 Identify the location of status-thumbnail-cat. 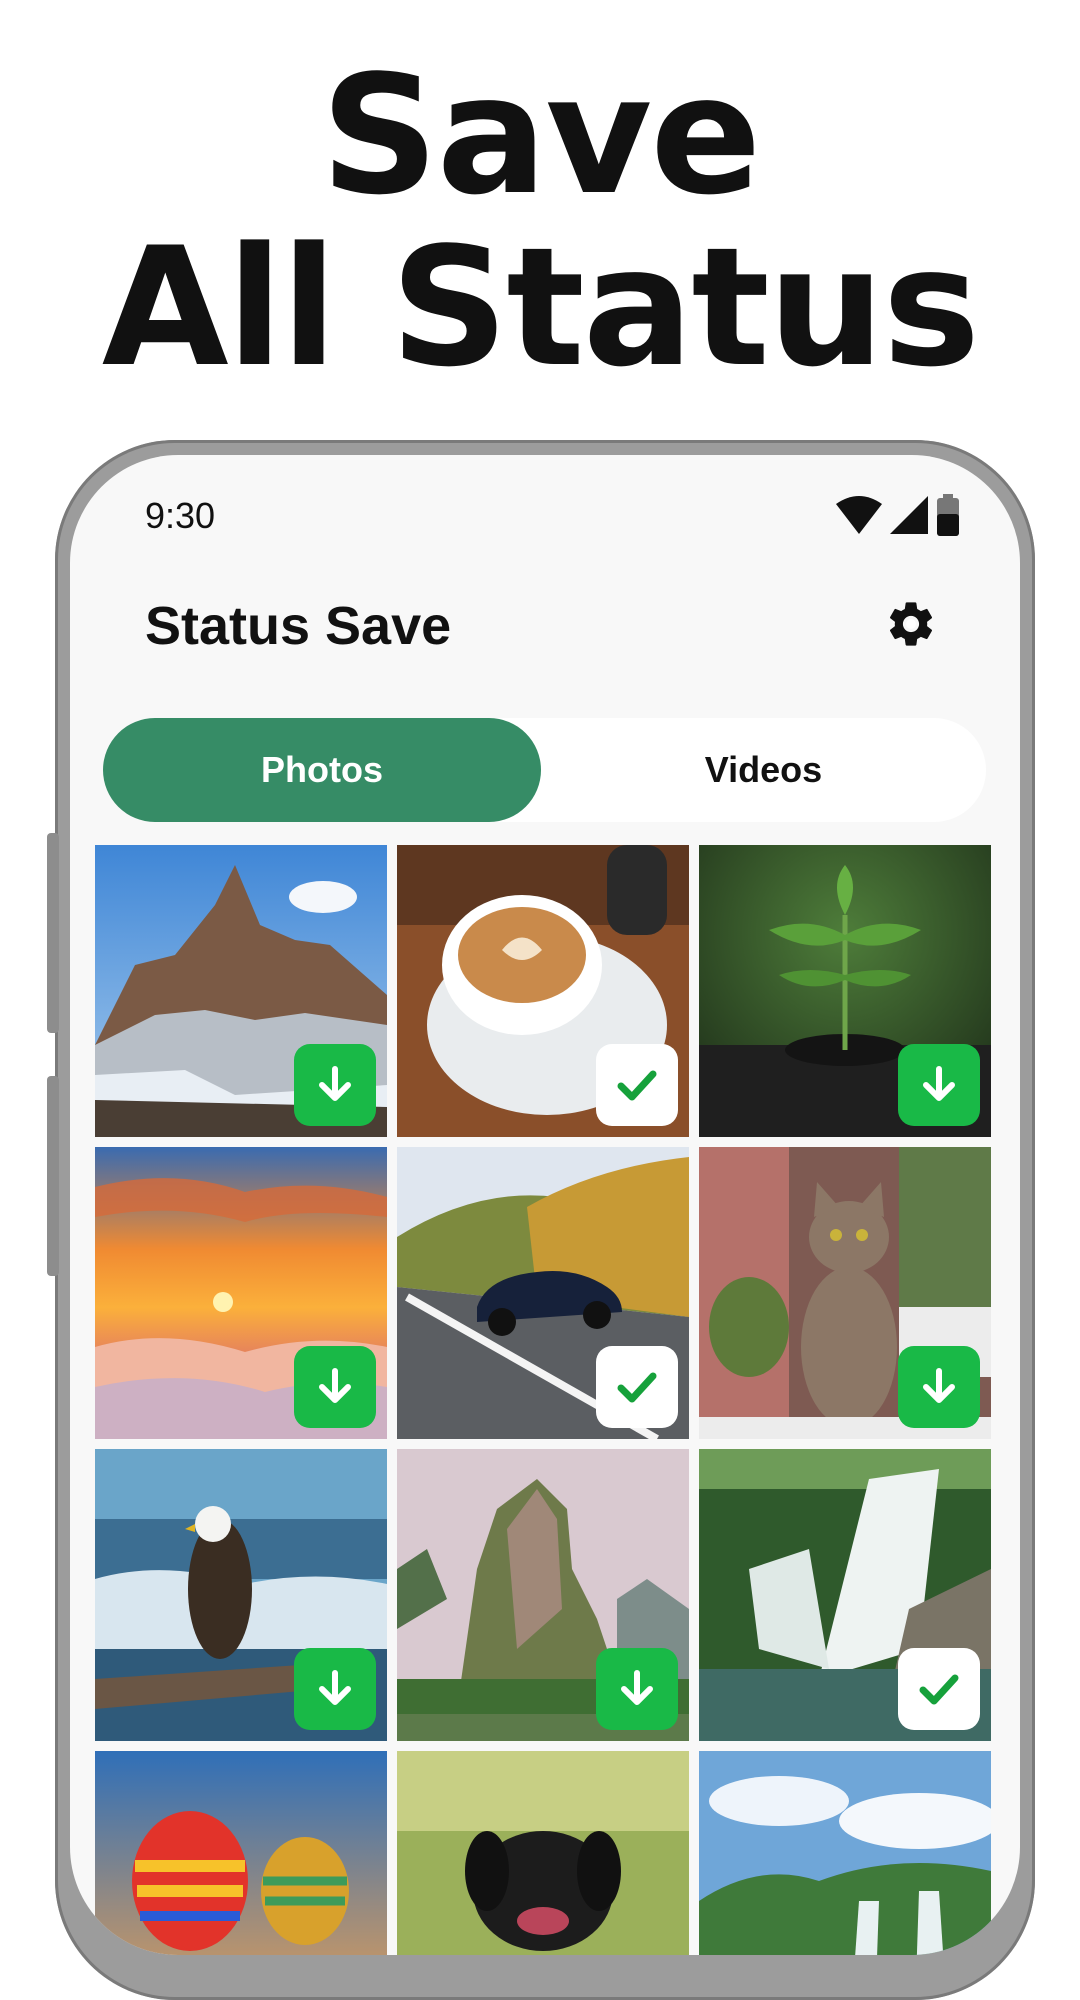
(845, 1293).